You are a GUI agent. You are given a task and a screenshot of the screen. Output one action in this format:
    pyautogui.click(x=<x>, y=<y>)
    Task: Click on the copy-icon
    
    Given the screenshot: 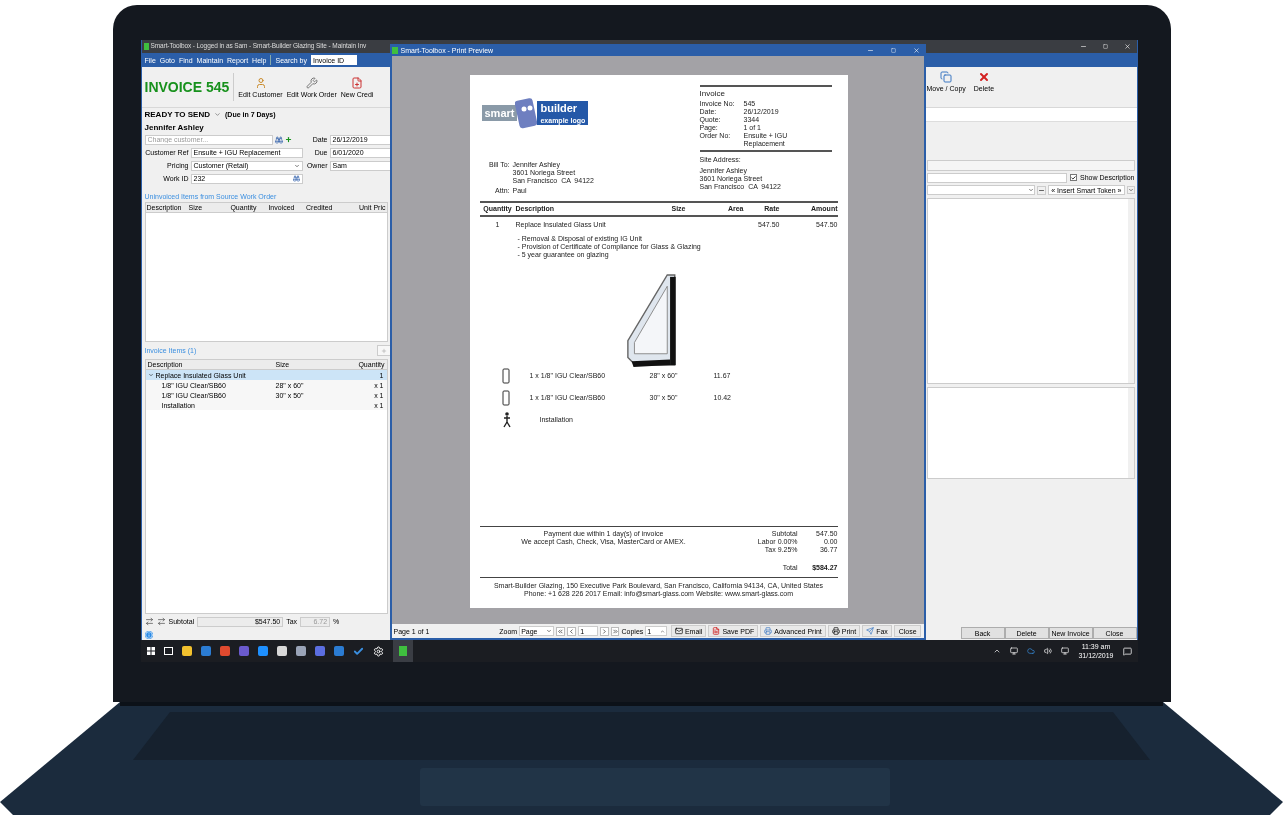 What is the action you would take?
    pyautogui.click(x=946, y=77)
    